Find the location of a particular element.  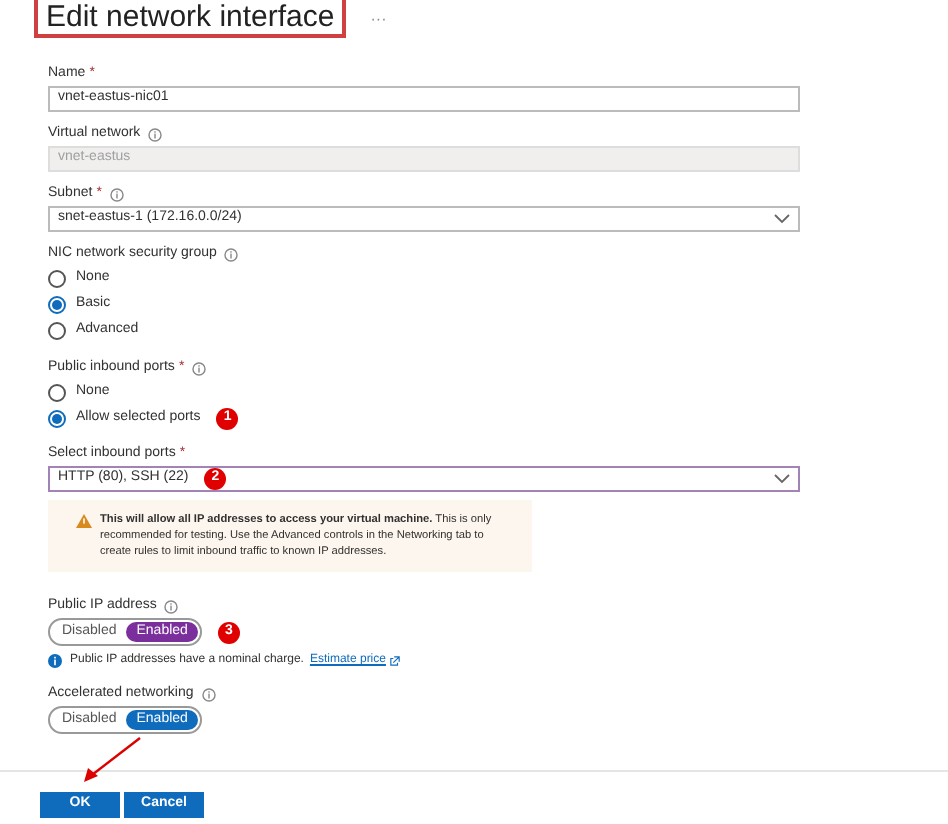

warning-icon is located at coordinates (84, 521).